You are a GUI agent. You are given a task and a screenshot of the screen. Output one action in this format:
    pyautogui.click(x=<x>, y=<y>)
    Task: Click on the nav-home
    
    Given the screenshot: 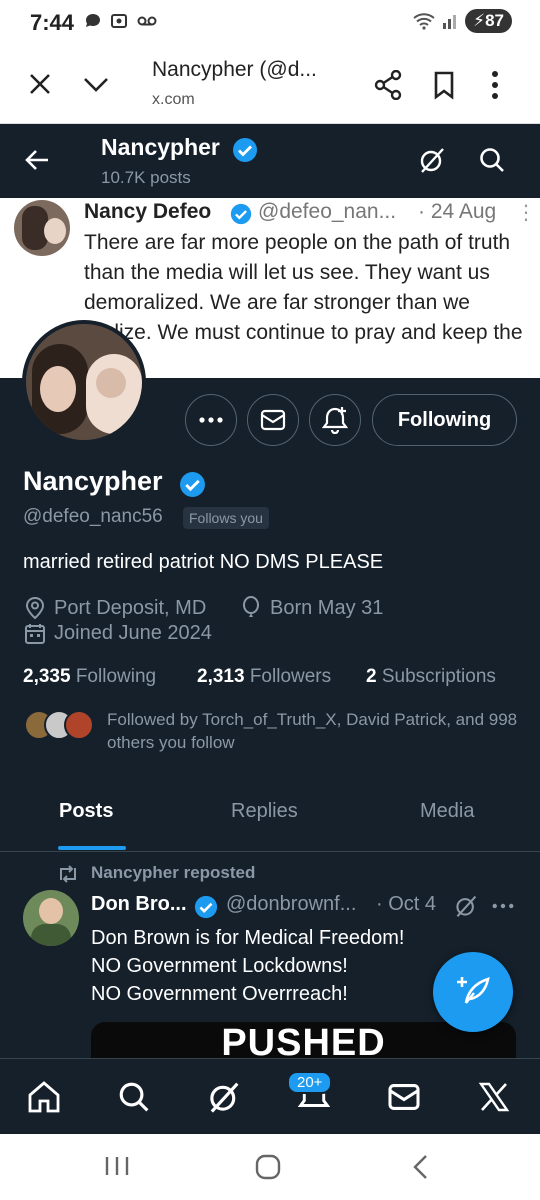 What is the action you would take?
    pyautogui.click(x=44, y=1097)
    